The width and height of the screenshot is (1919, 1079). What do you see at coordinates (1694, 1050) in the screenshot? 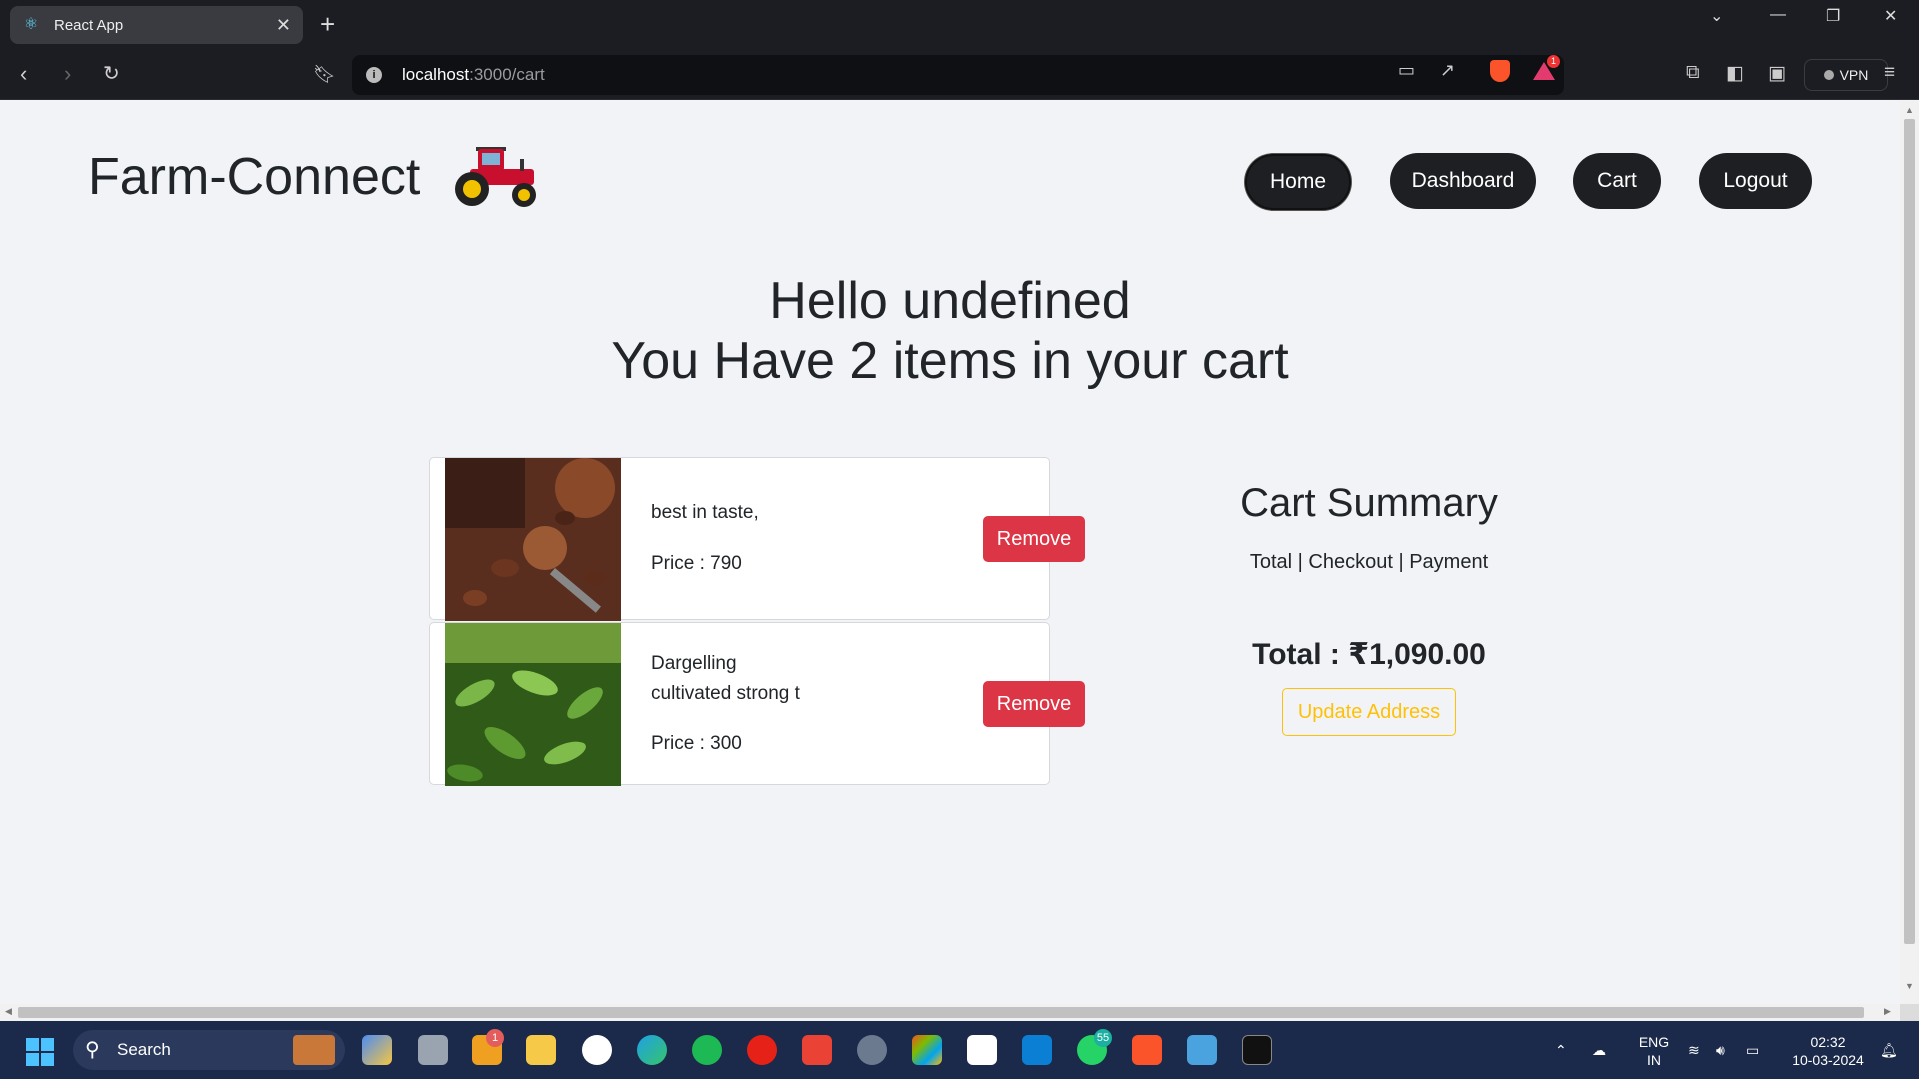
I see `wifi-icon: ≋` at bounding box center [1694, 1050].